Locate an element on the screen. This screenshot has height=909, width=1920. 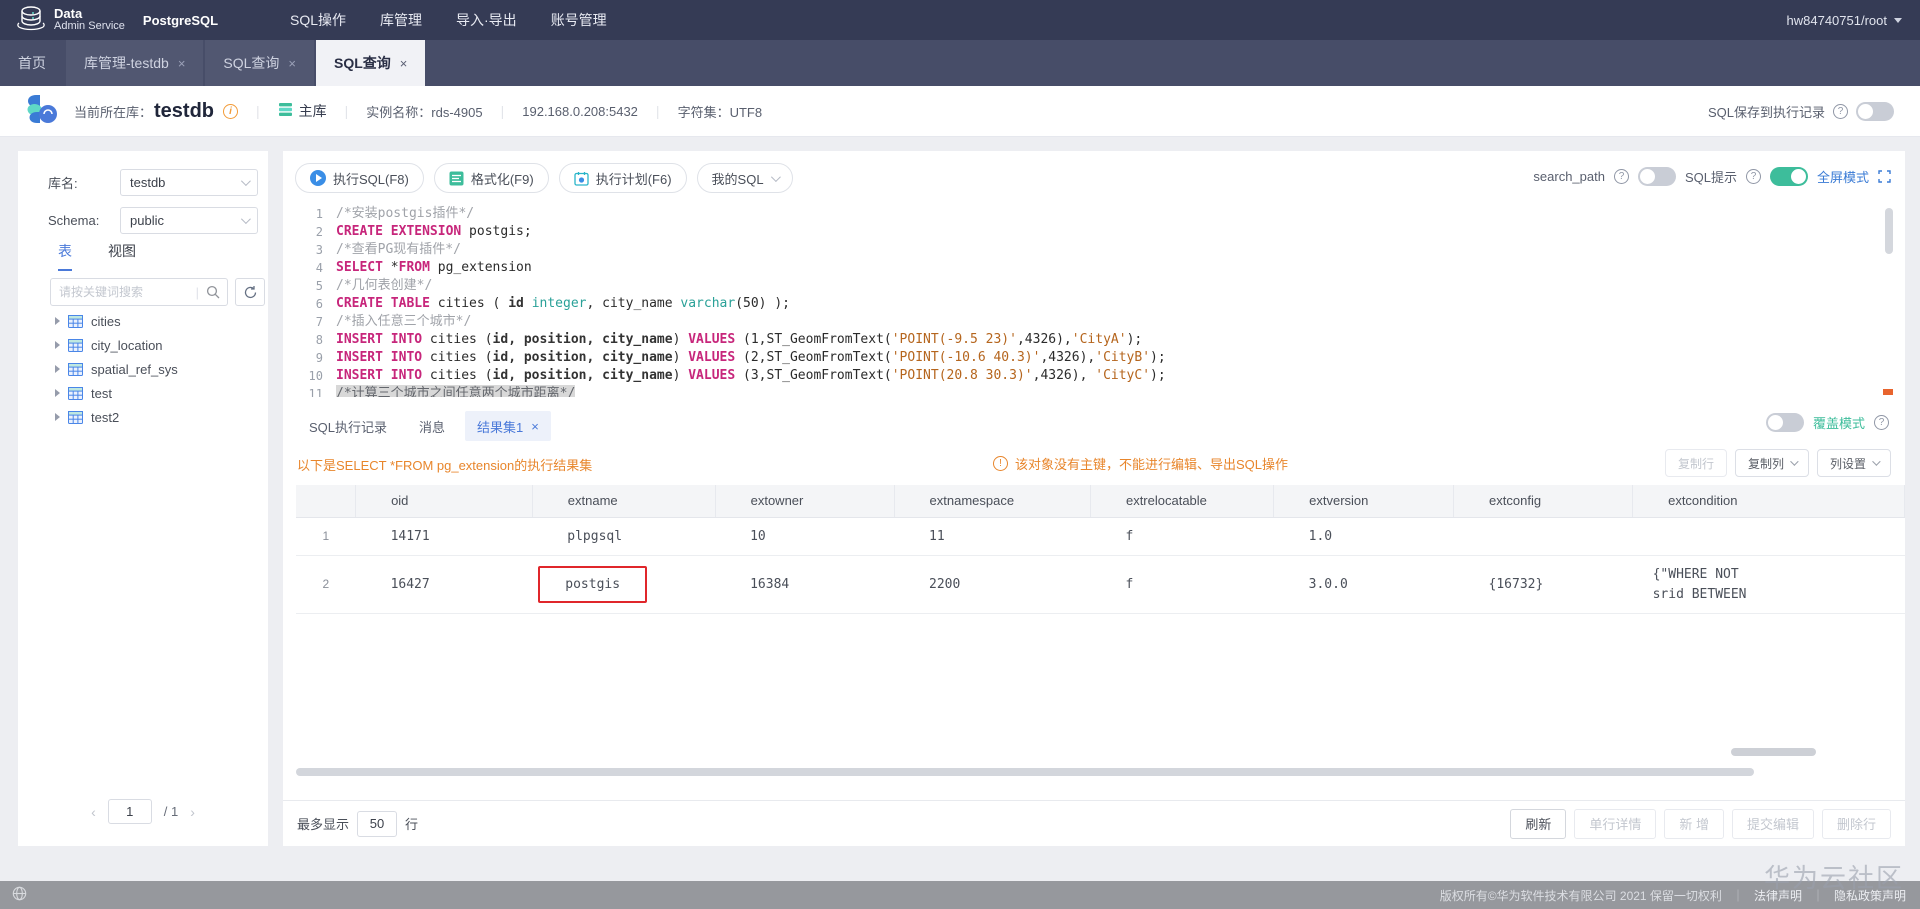
no-pk-warning: ! 该对象没有主键，不能进行编辑、导出SQL操作 is located at coordinates (1140, 463).